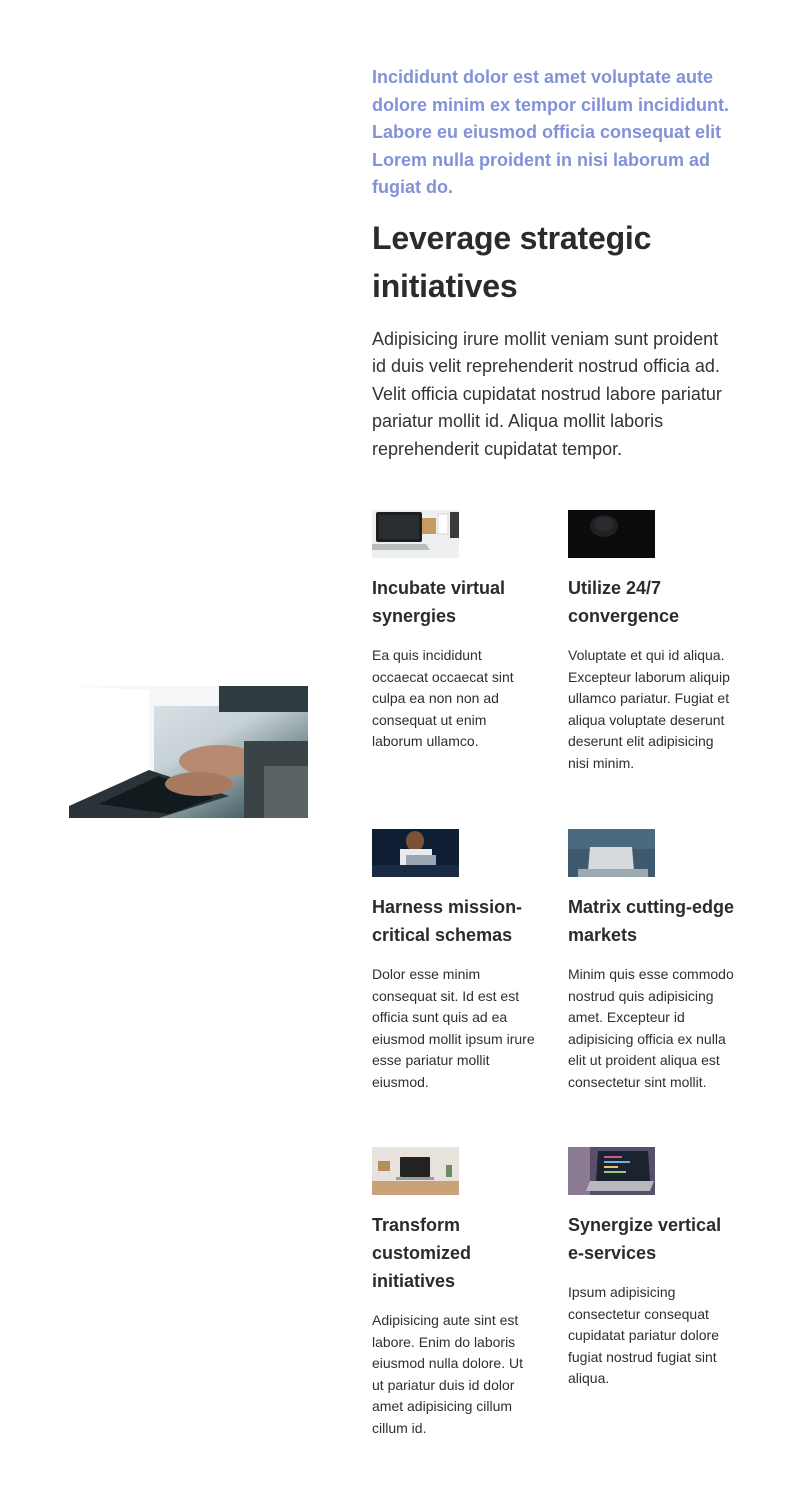 This screenshot has height=1505, width=800. Describe the element at coordinates (439, 602) in the screenshot. I see `feature-title: Incubate virtual synergies` at that location.